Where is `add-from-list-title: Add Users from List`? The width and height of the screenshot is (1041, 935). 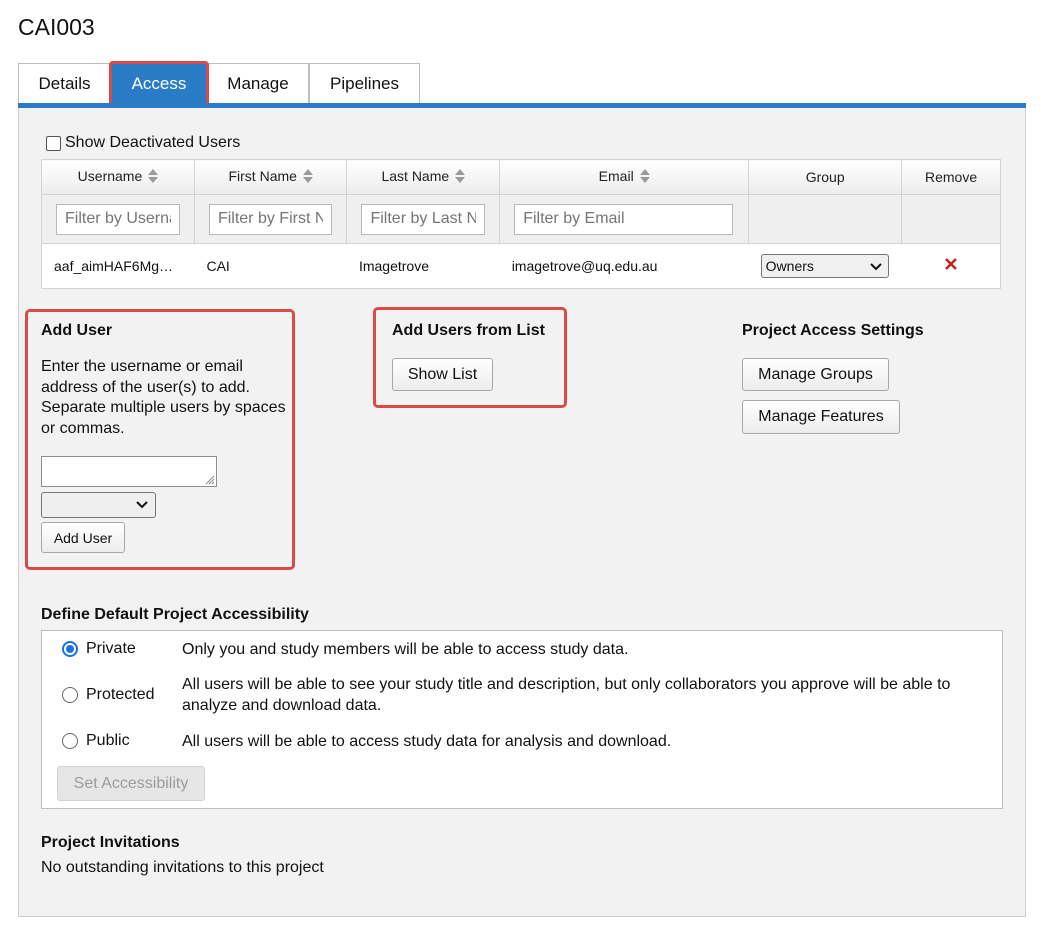 add-from-list-title: Add Users from List is located at coordinates (468, 330).